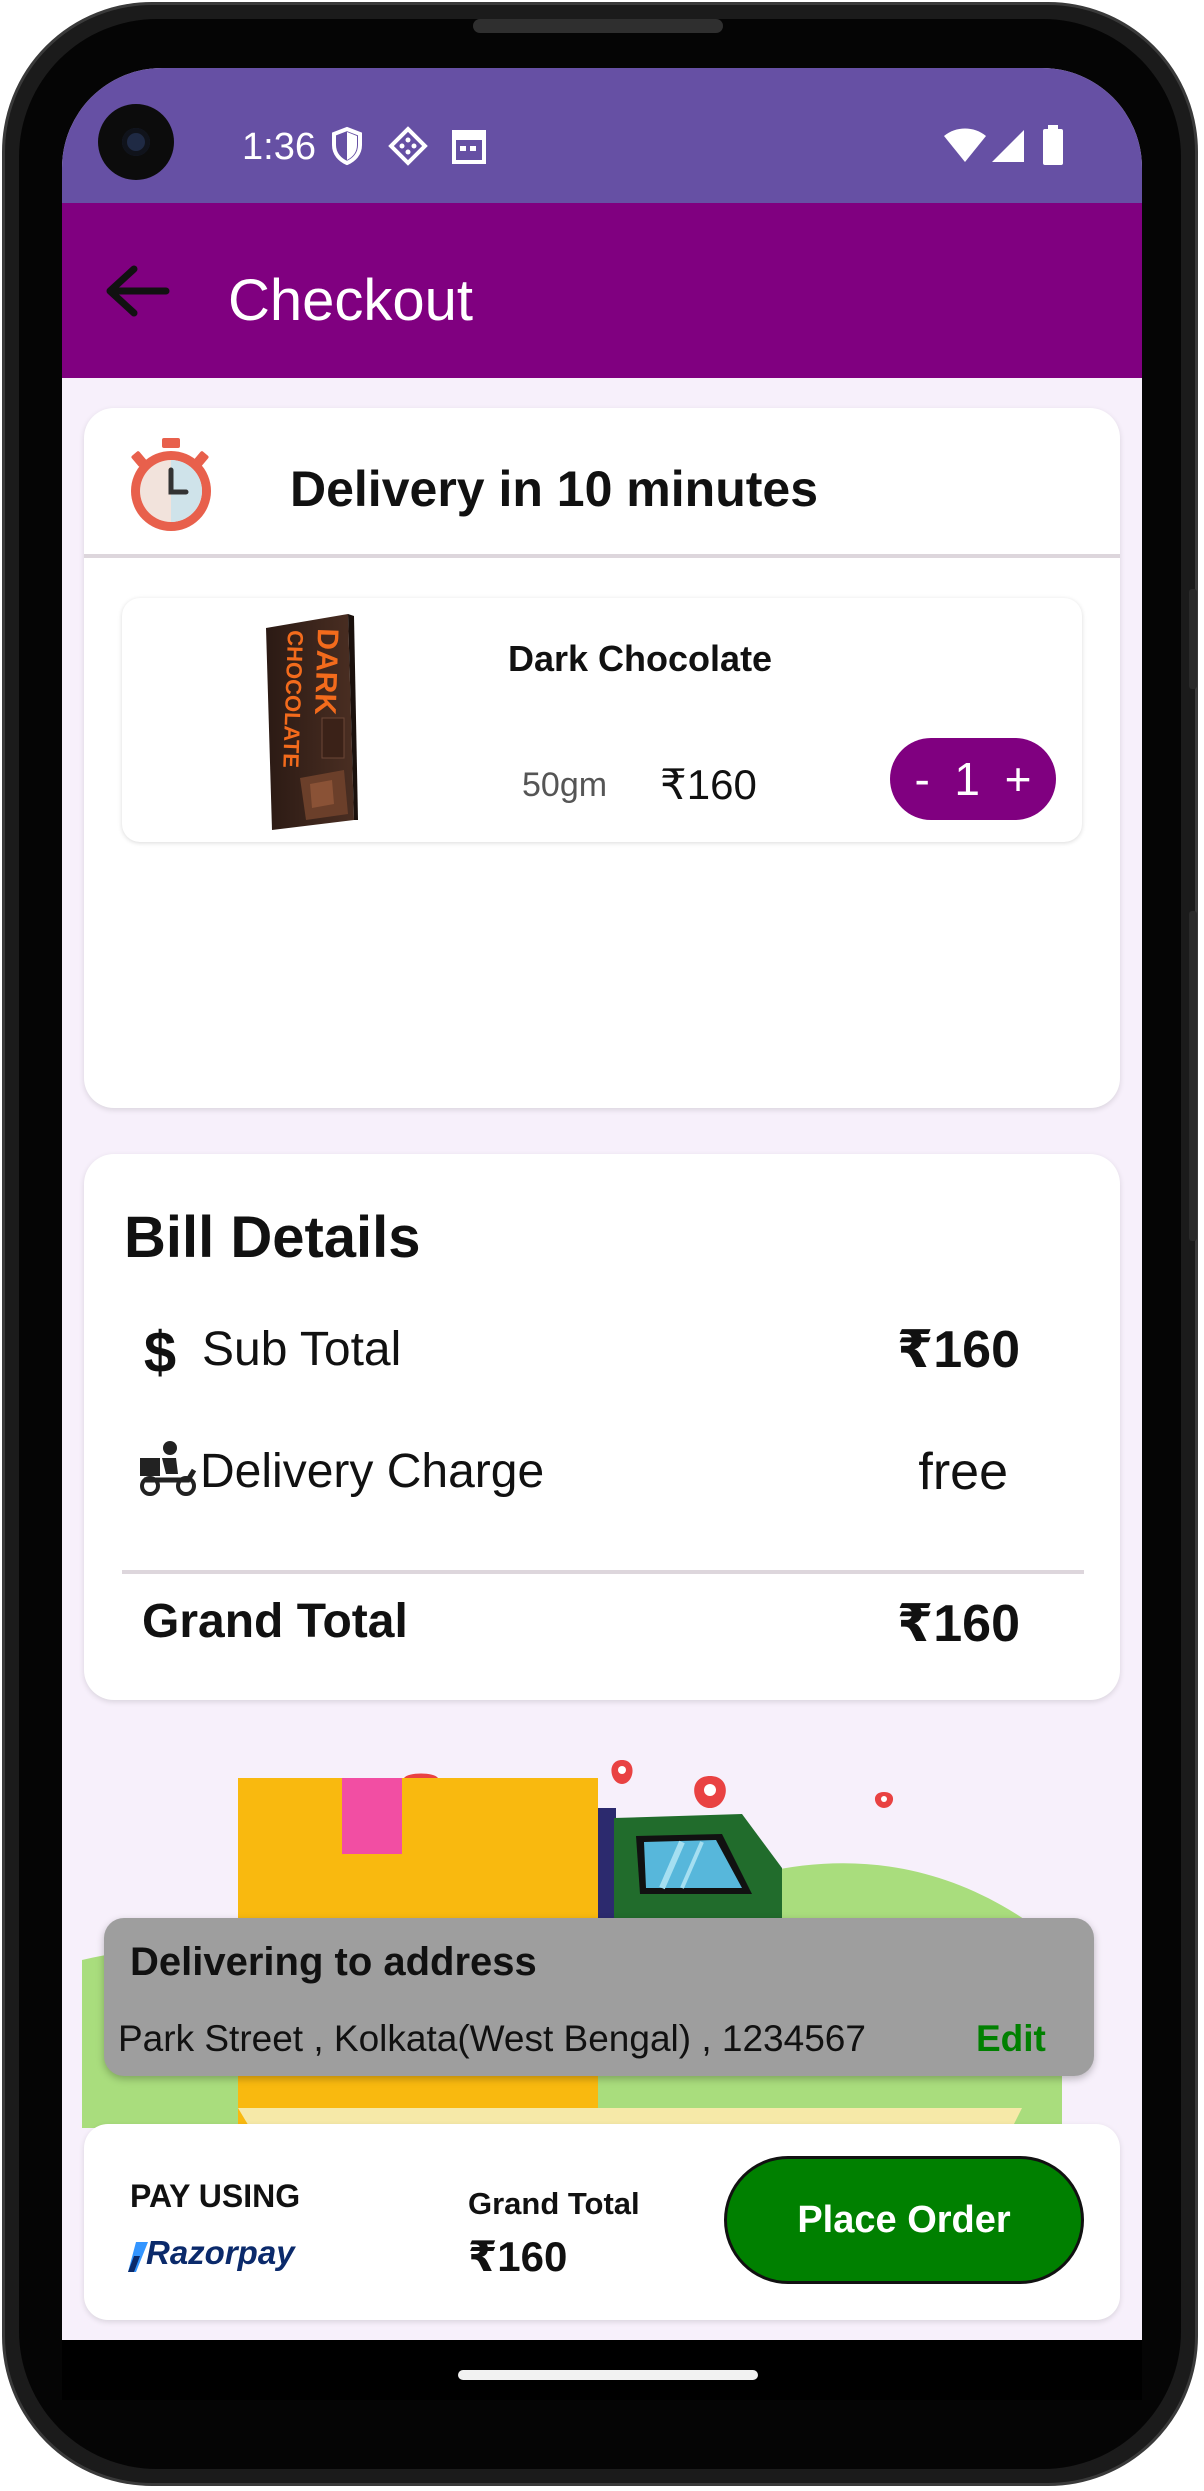 The height and width of the screenshot is (2491, 1204). What do you see at coordinates (602, 135) in the screenshot?
I see `status-bar: 1:36` at bounding box center [602, 135].